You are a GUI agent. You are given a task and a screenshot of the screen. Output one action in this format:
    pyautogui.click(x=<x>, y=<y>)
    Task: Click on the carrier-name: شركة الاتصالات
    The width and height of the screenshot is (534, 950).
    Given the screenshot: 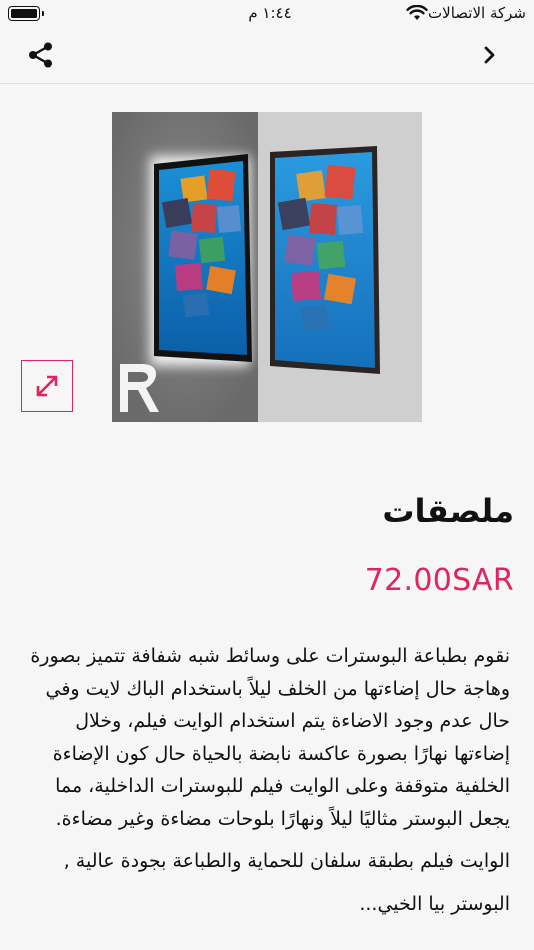 What is the action you would take?
    pyautogui.click(x=477, y=13)
    